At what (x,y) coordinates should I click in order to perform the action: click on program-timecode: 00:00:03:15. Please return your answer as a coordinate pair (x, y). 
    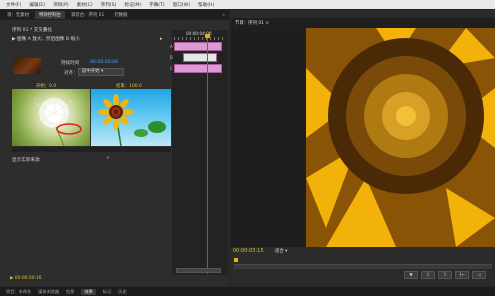
    Looking at the image, I should click on (248, 251).